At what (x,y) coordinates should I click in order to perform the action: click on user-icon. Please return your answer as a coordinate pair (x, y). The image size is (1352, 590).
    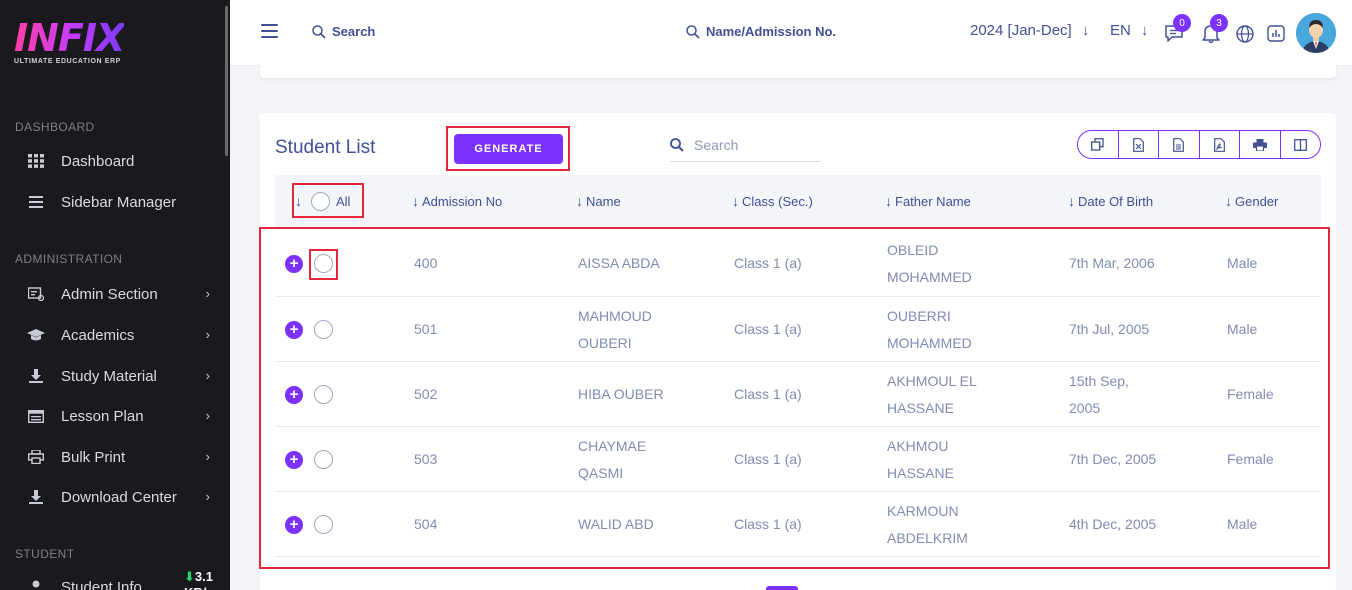
    Looking at the image, I should click on (36, 584).